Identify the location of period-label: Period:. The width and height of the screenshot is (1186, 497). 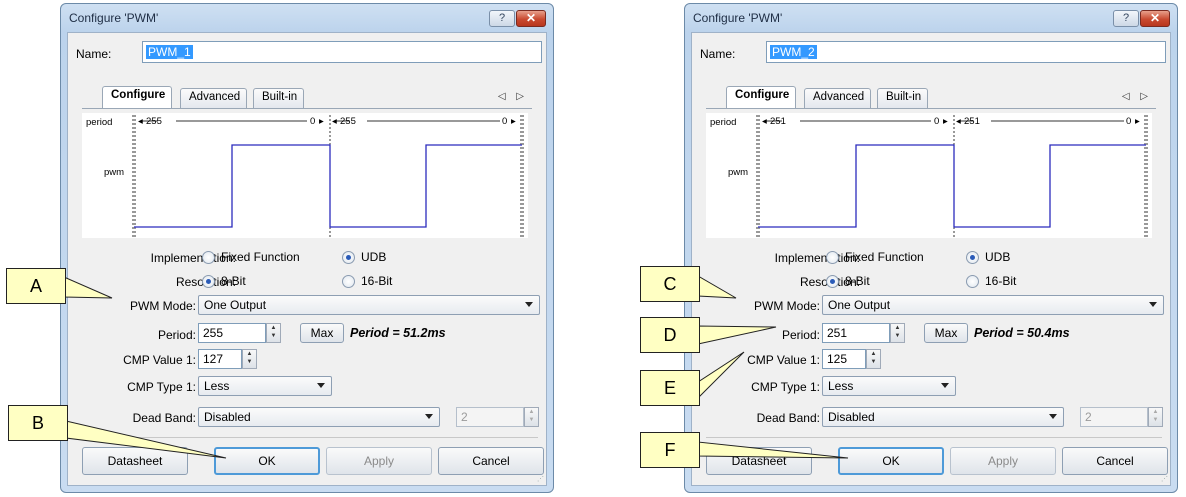
(800, 335).